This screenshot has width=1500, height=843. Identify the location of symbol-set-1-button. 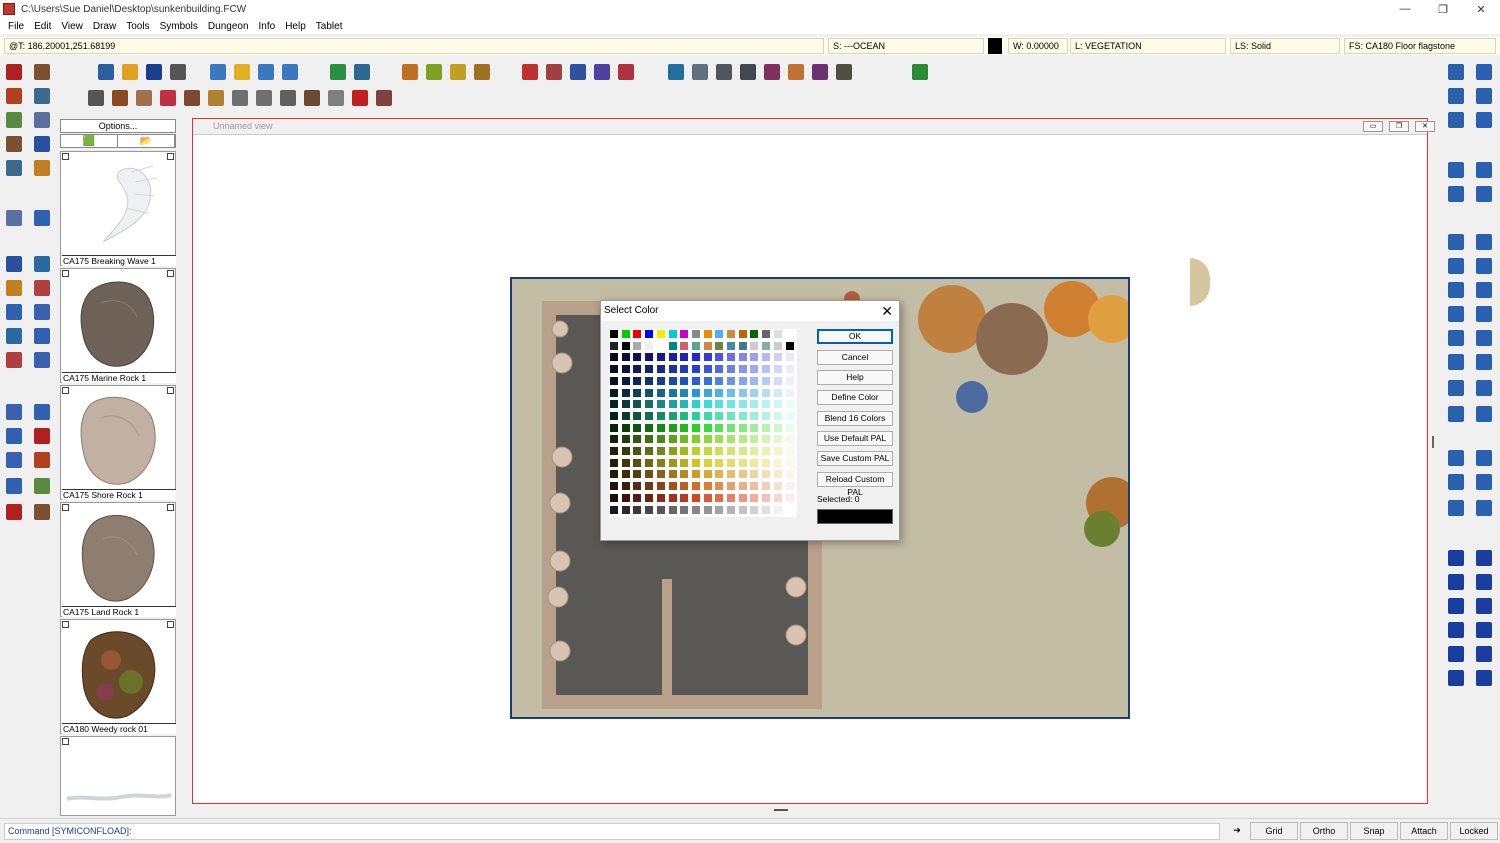
(530, 72).